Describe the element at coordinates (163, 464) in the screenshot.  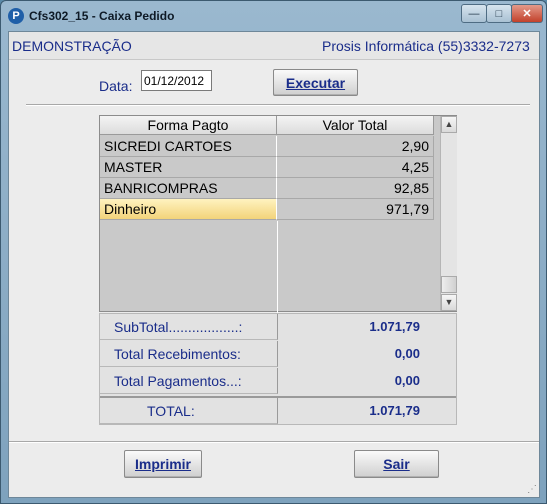
I see `print-button: Imprimir` at that location.